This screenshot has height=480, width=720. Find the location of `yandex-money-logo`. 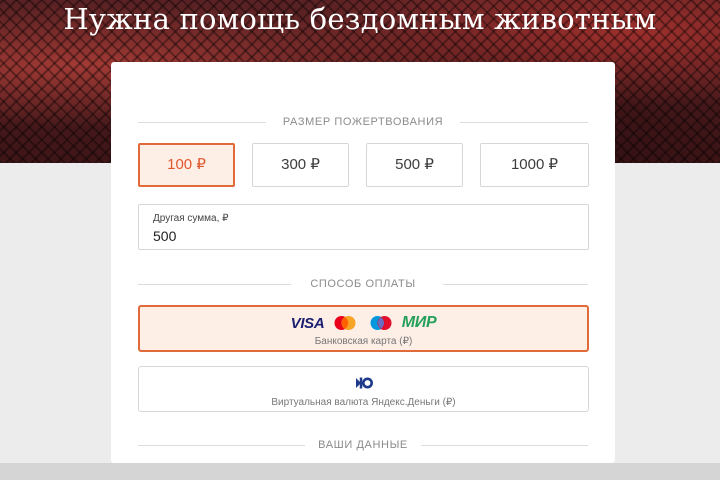

yandex-money-logo is located at coordinates (363, 383).